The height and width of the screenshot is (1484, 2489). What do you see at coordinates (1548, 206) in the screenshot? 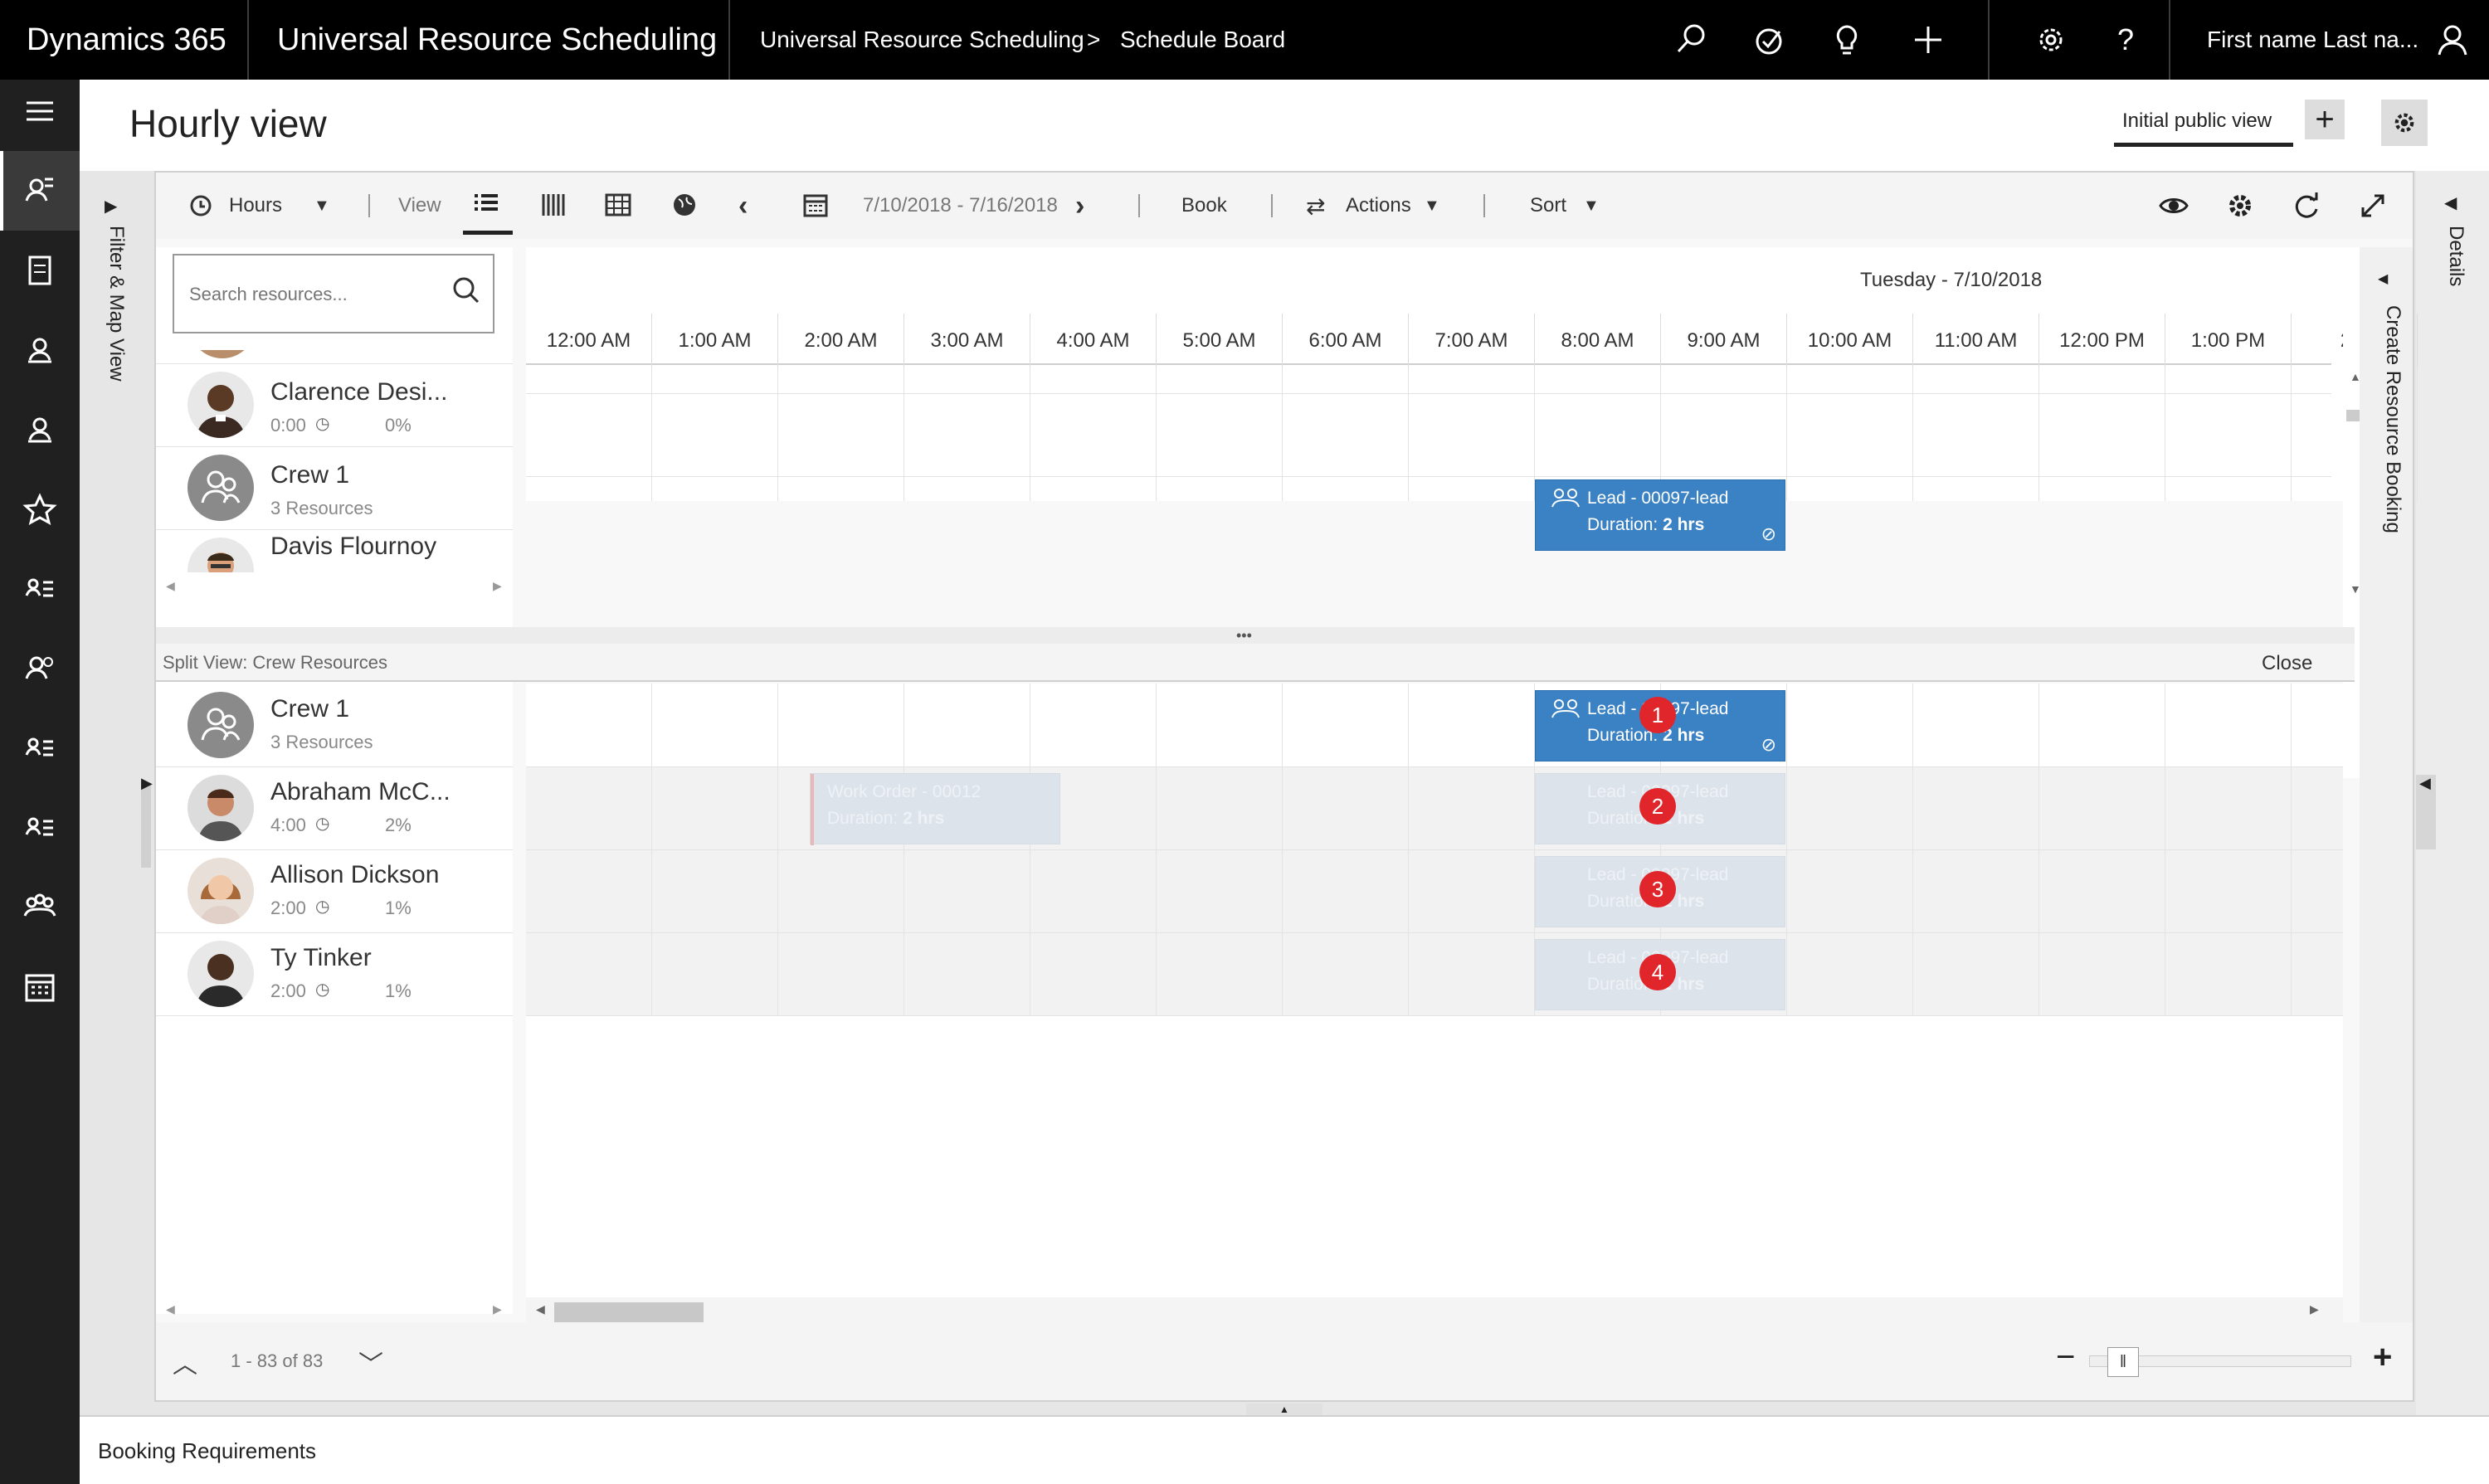
I see `sort-dropdown: Sort` at bounding box center [1548, 206].